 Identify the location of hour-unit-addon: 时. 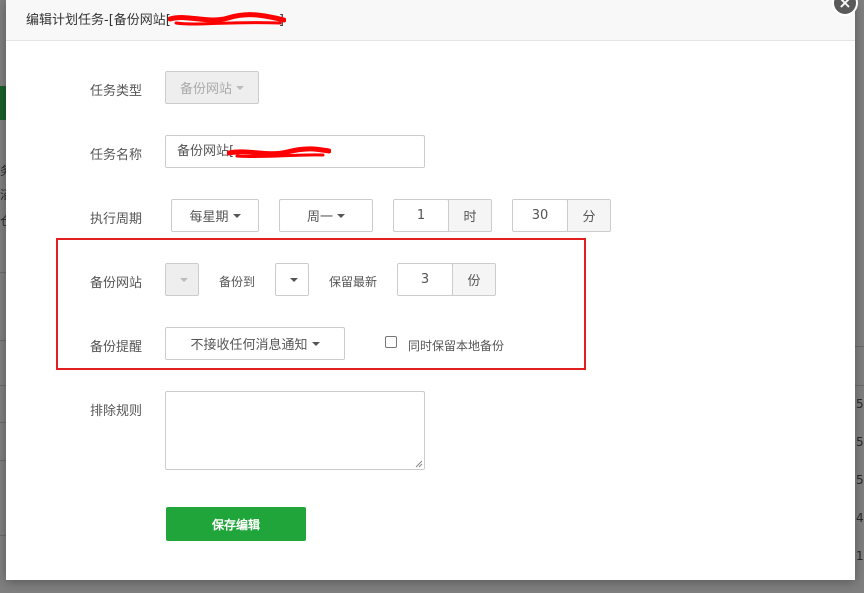
(470, 215).